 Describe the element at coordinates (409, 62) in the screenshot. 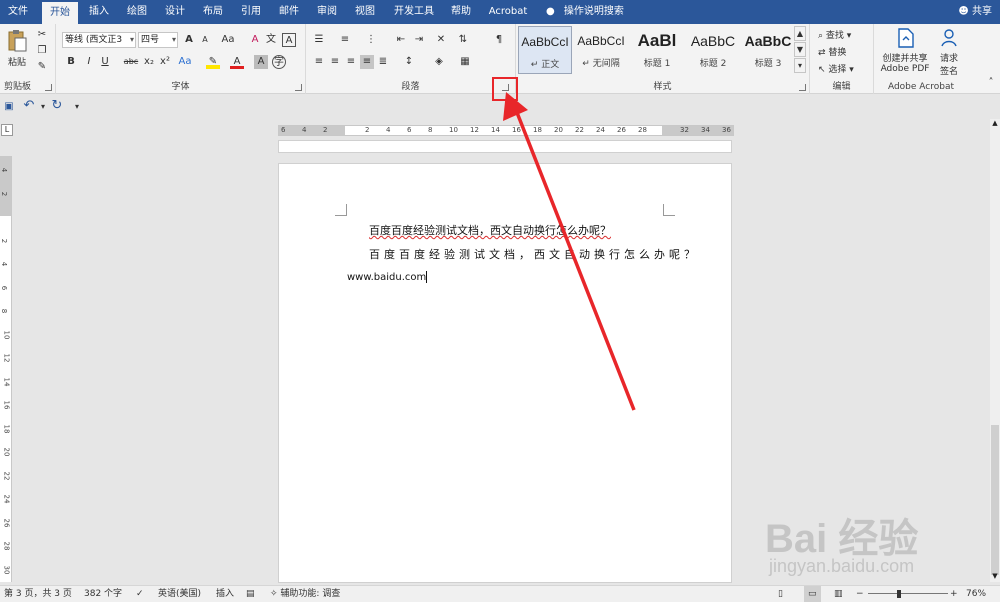

I see `line-spacing-icon: ↕` at that location.